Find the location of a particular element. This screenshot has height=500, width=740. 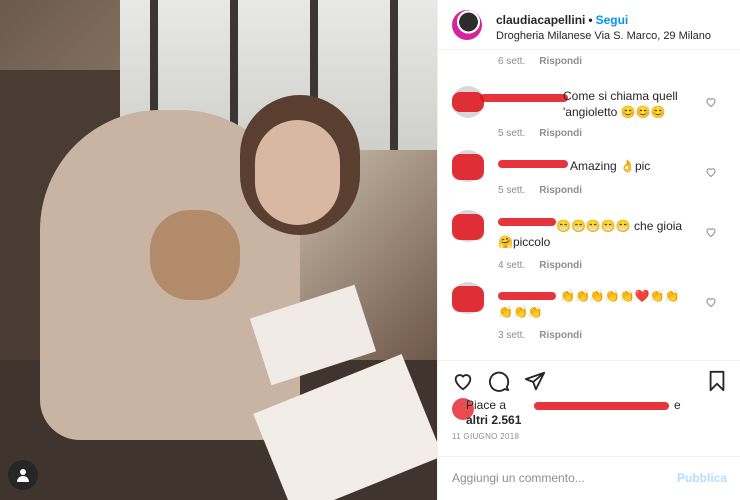

username-row: claudiacapellini • Segui is located at coordinates (562, 20).